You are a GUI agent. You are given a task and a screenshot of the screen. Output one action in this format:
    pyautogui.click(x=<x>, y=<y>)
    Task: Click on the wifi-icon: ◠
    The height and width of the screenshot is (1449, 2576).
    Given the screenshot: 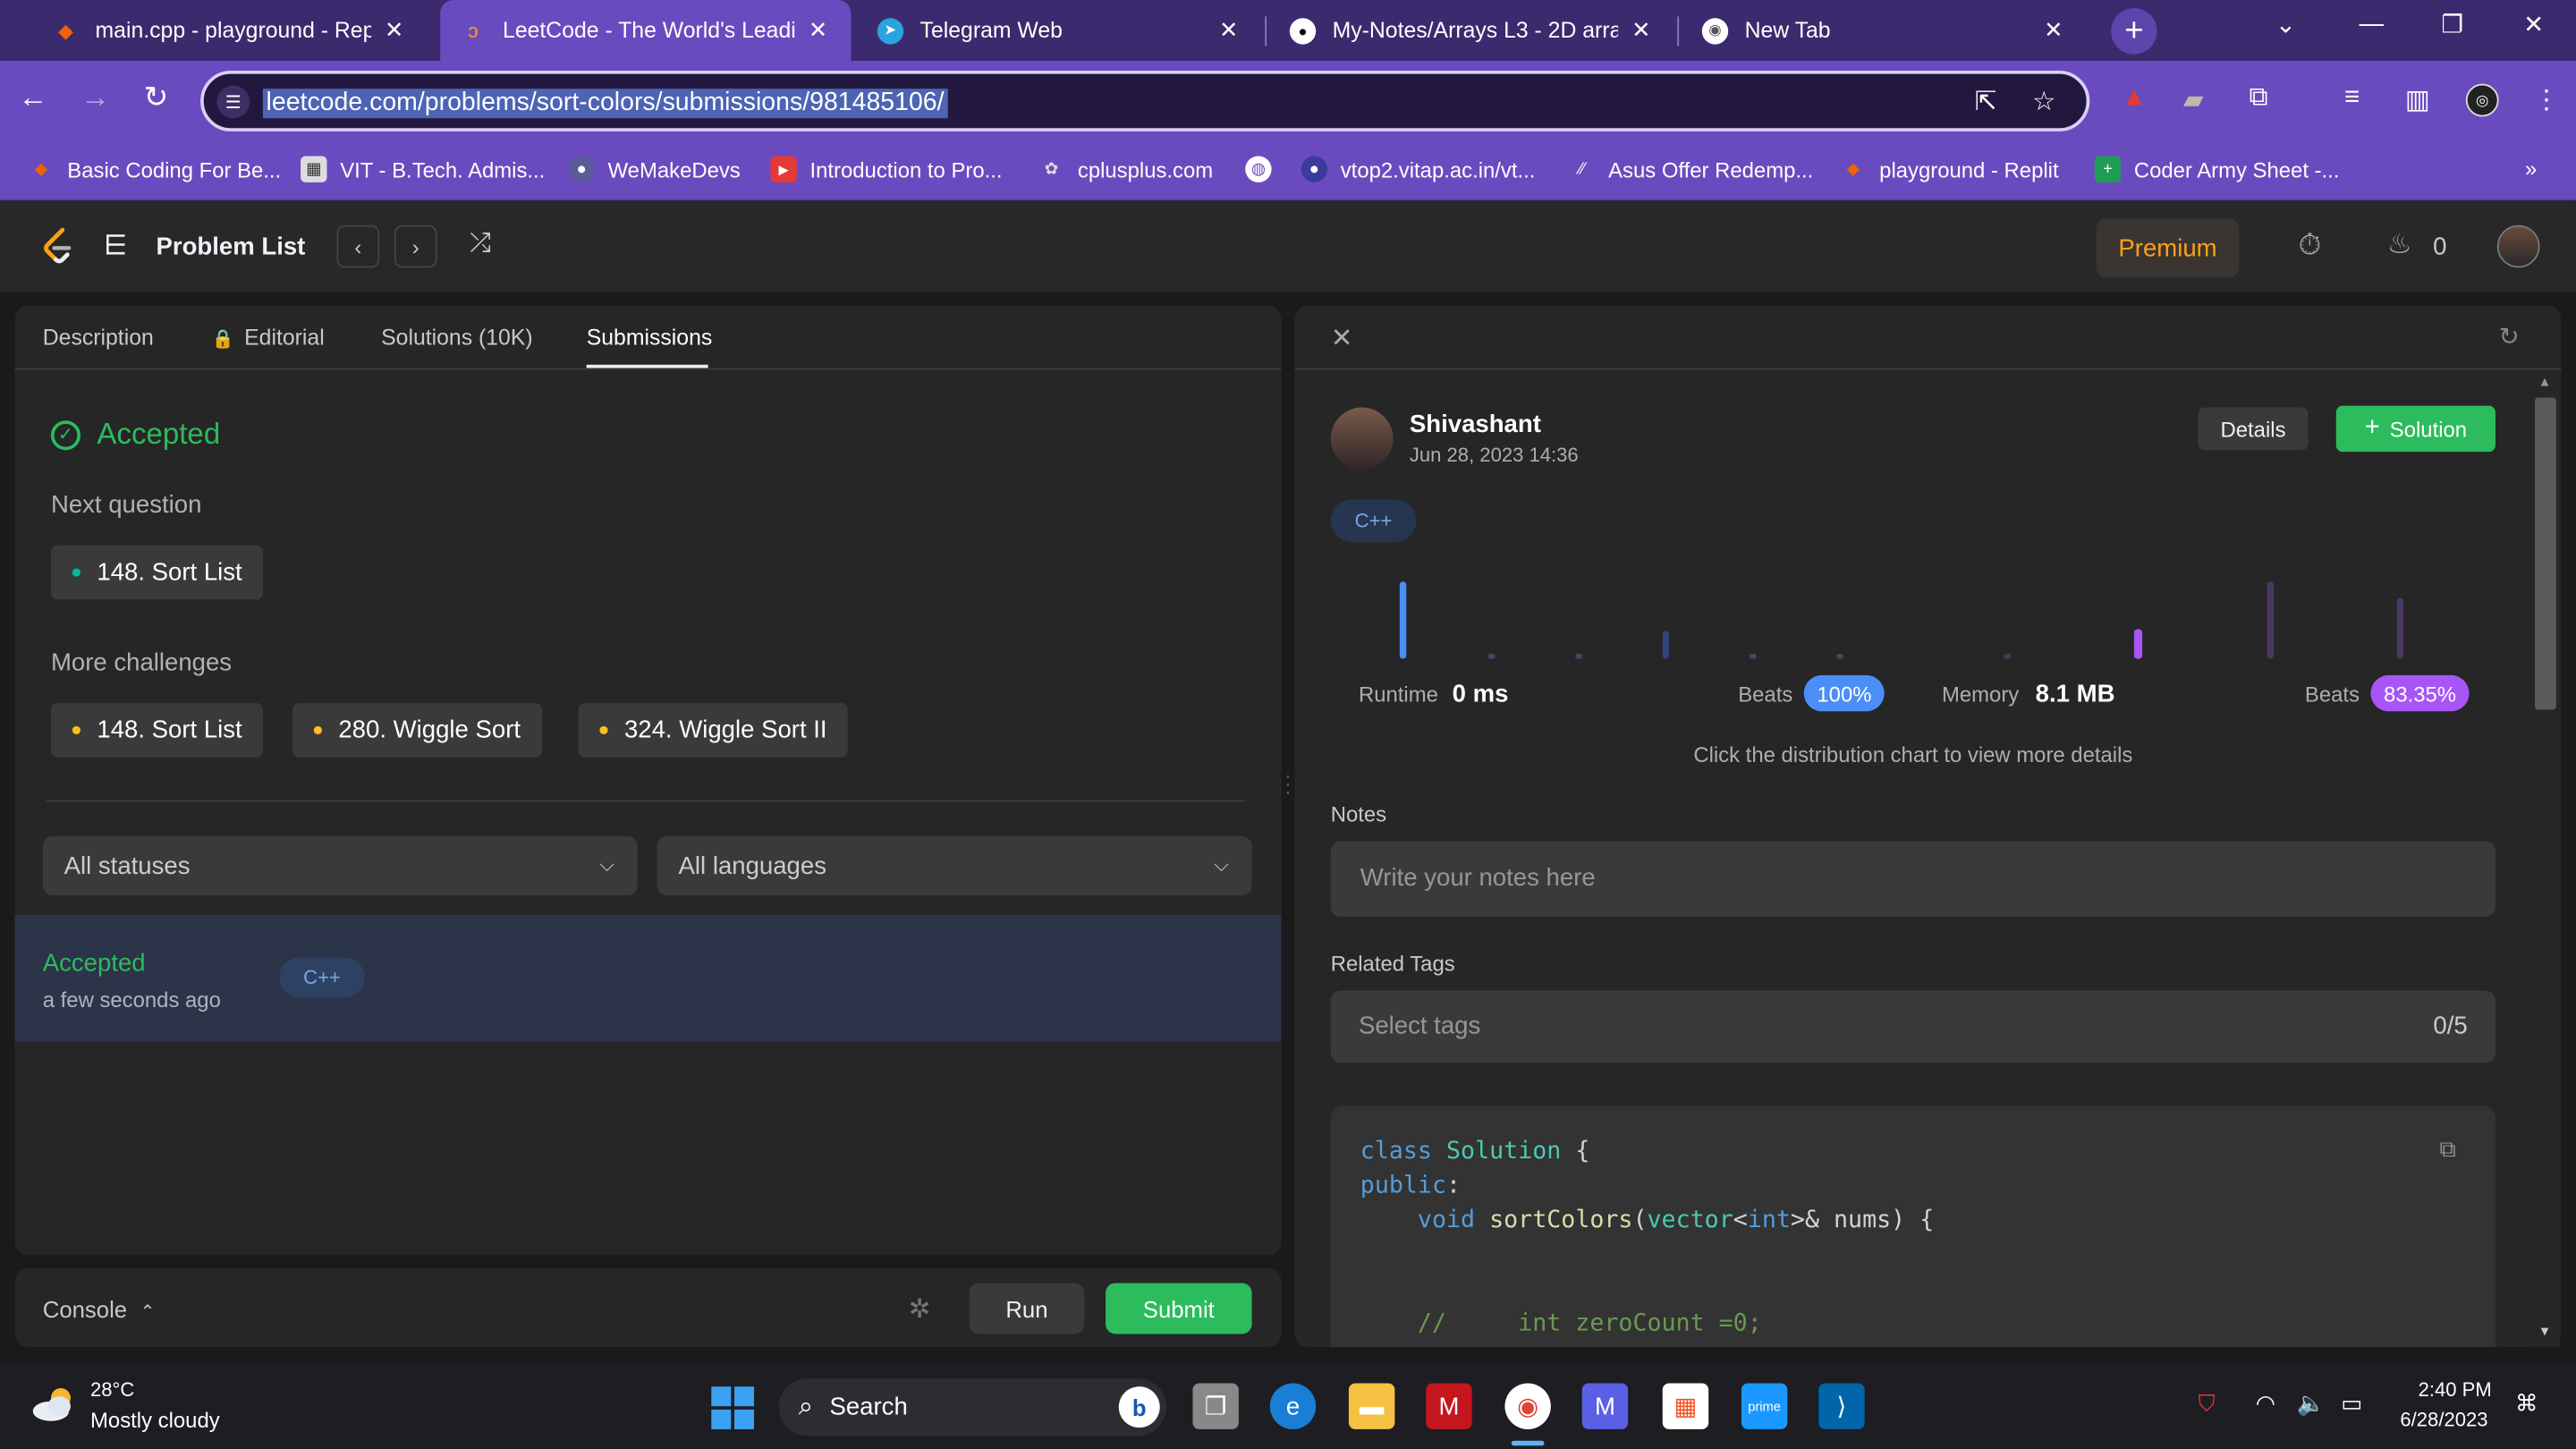 What is the action you would take?
    pyautogui.click(x=2265, y=1404)
    